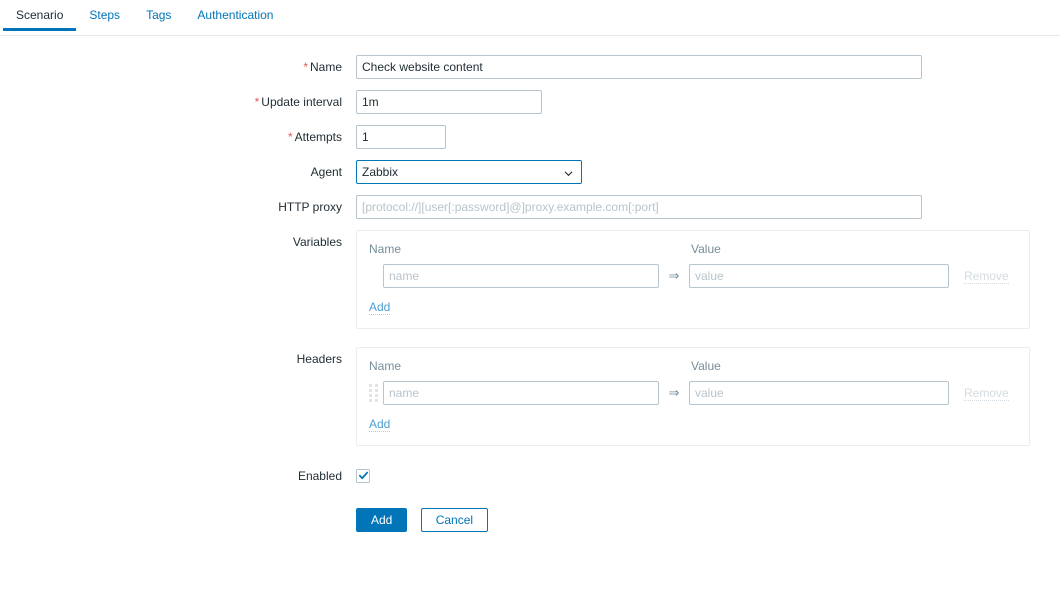 The image size is (1060, 612). What do you see at coordinates (317, 242) in the screenshot?
I see `variables-label-text: Variables` at bounding box center [317, 242].